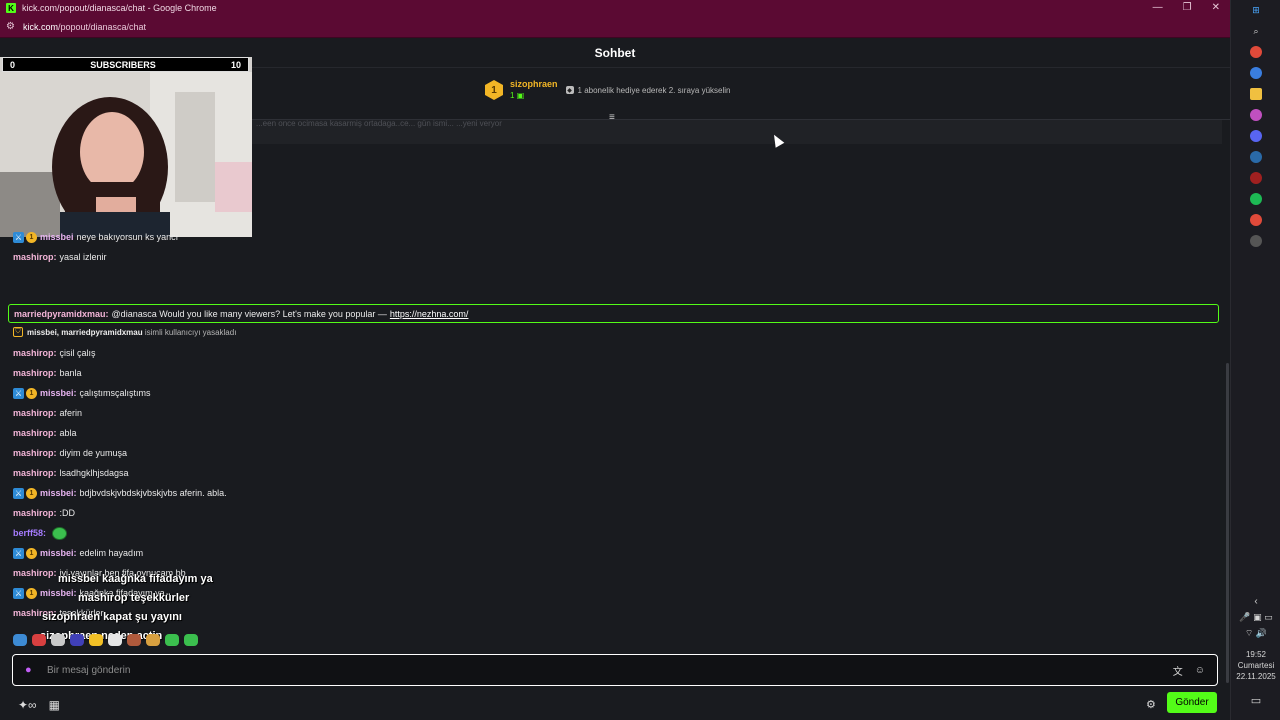 The image size is (1280, 720). I want to click on gift-icon: ▣, so click(520, 95).